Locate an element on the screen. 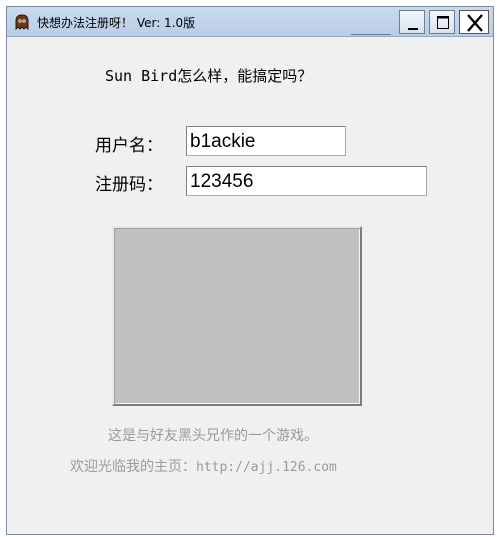 The width and height of the screenshot is (497, 537). minimize-button is located at coordinates (412, 22).